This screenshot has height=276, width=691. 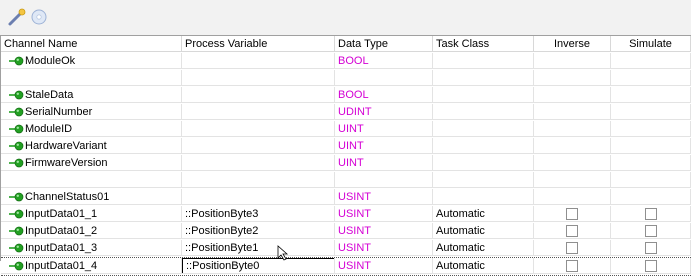 I want to click on channel-name-cell: ChannelStatus01, so click(x=91, y=197).